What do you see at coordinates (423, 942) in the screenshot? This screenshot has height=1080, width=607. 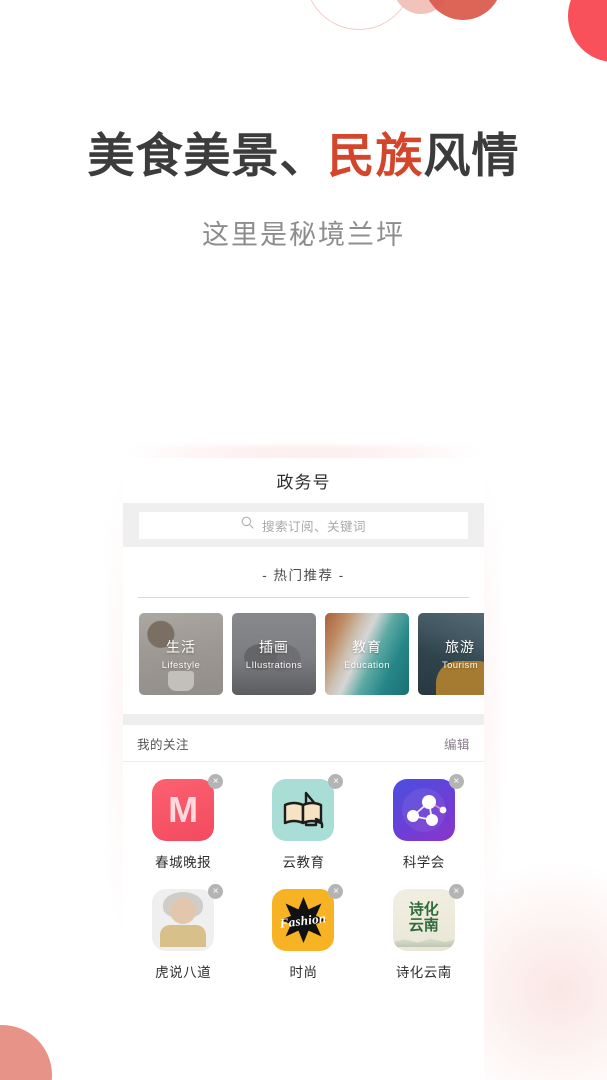 I see `decorative-wave` at bounding box center [423, 942].